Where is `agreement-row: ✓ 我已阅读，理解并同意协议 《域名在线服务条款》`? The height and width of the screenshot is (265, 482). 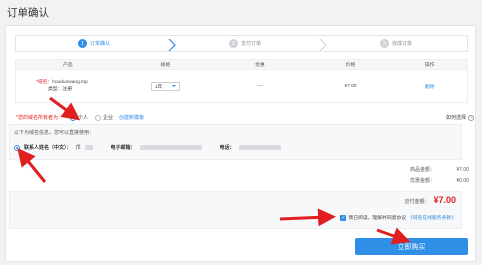
agreement-row: ✓ 我已阅读，理解并同意协议 《域名在线服务条款》 is located at coordinates (398, 217).